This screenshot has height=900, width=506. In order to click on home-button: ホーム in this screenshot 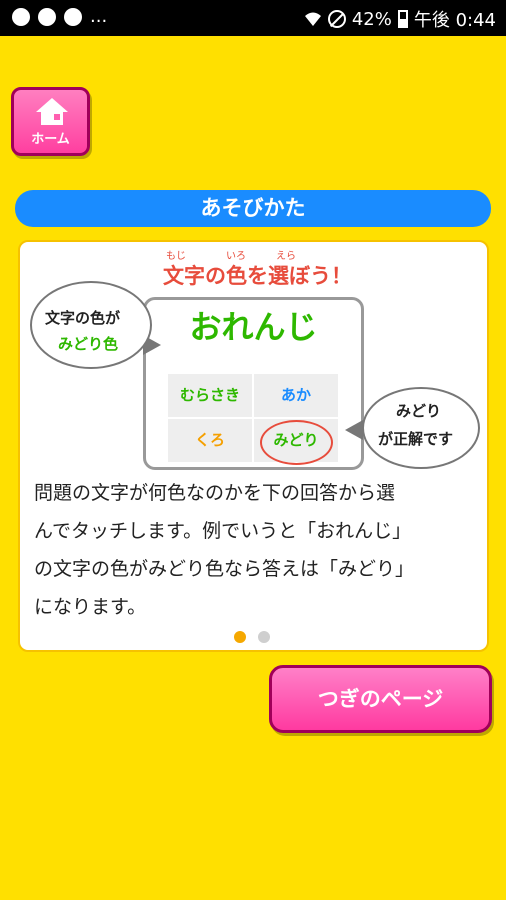, I will do `click(50, 121)`.